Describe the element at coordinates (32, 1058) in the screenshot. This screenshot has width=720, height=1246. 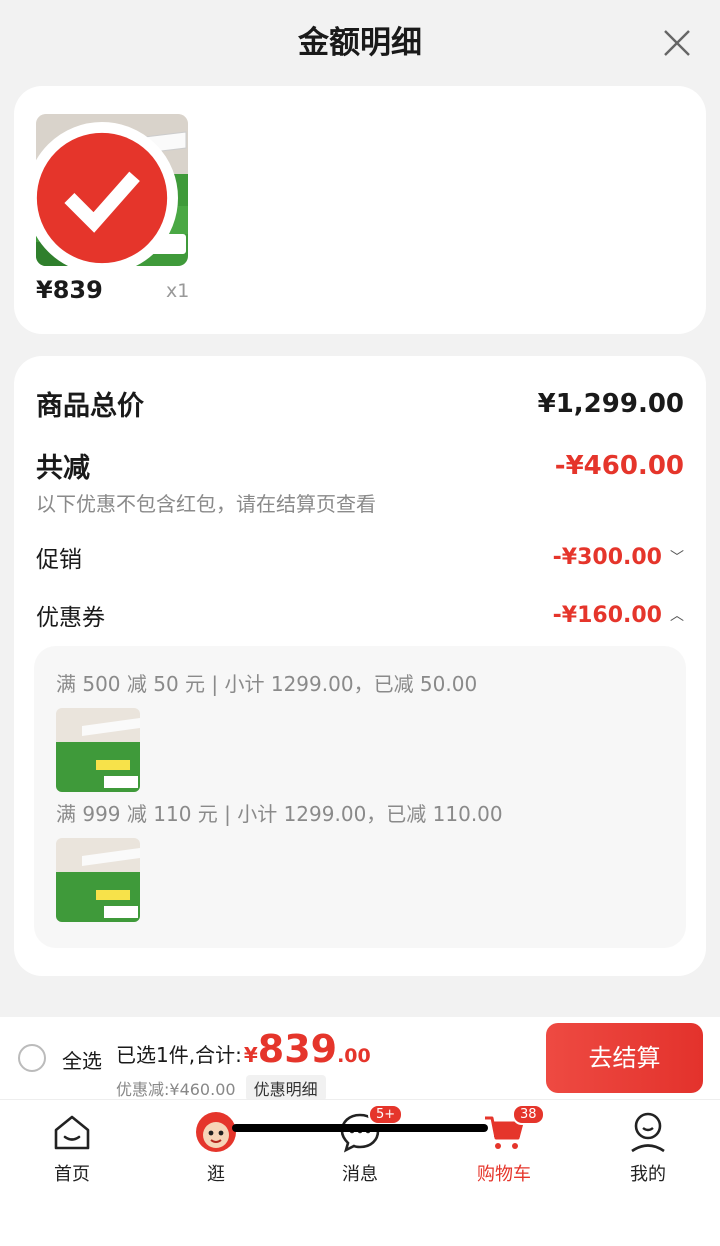
I see `select-all-radio` at that location.